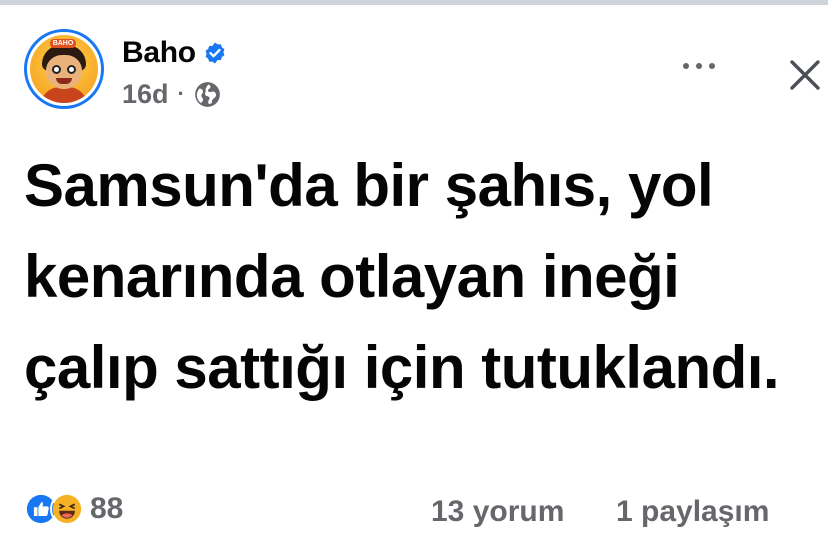 This screenshot has width=828, height=553. I want to click on share-count-link: 1 paylaşım, so click(692, 512).